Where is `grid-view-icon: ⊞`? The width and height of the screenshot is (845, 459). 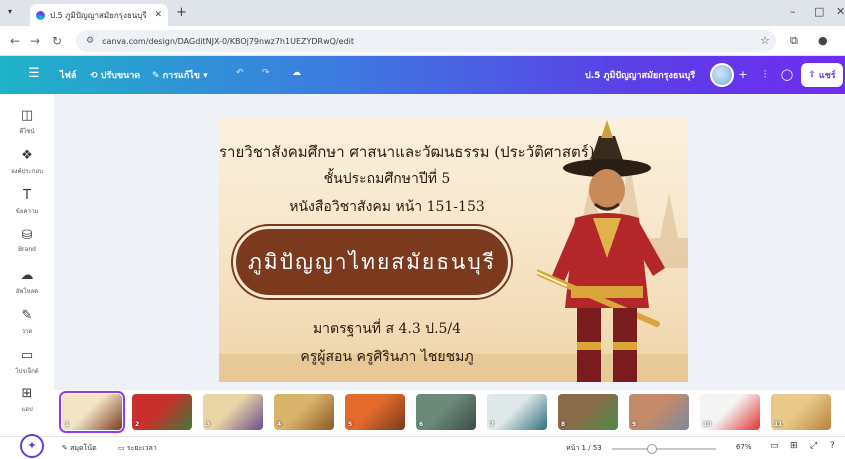
grid-view-icon: ⊞ is located at coordinates (794, 446).